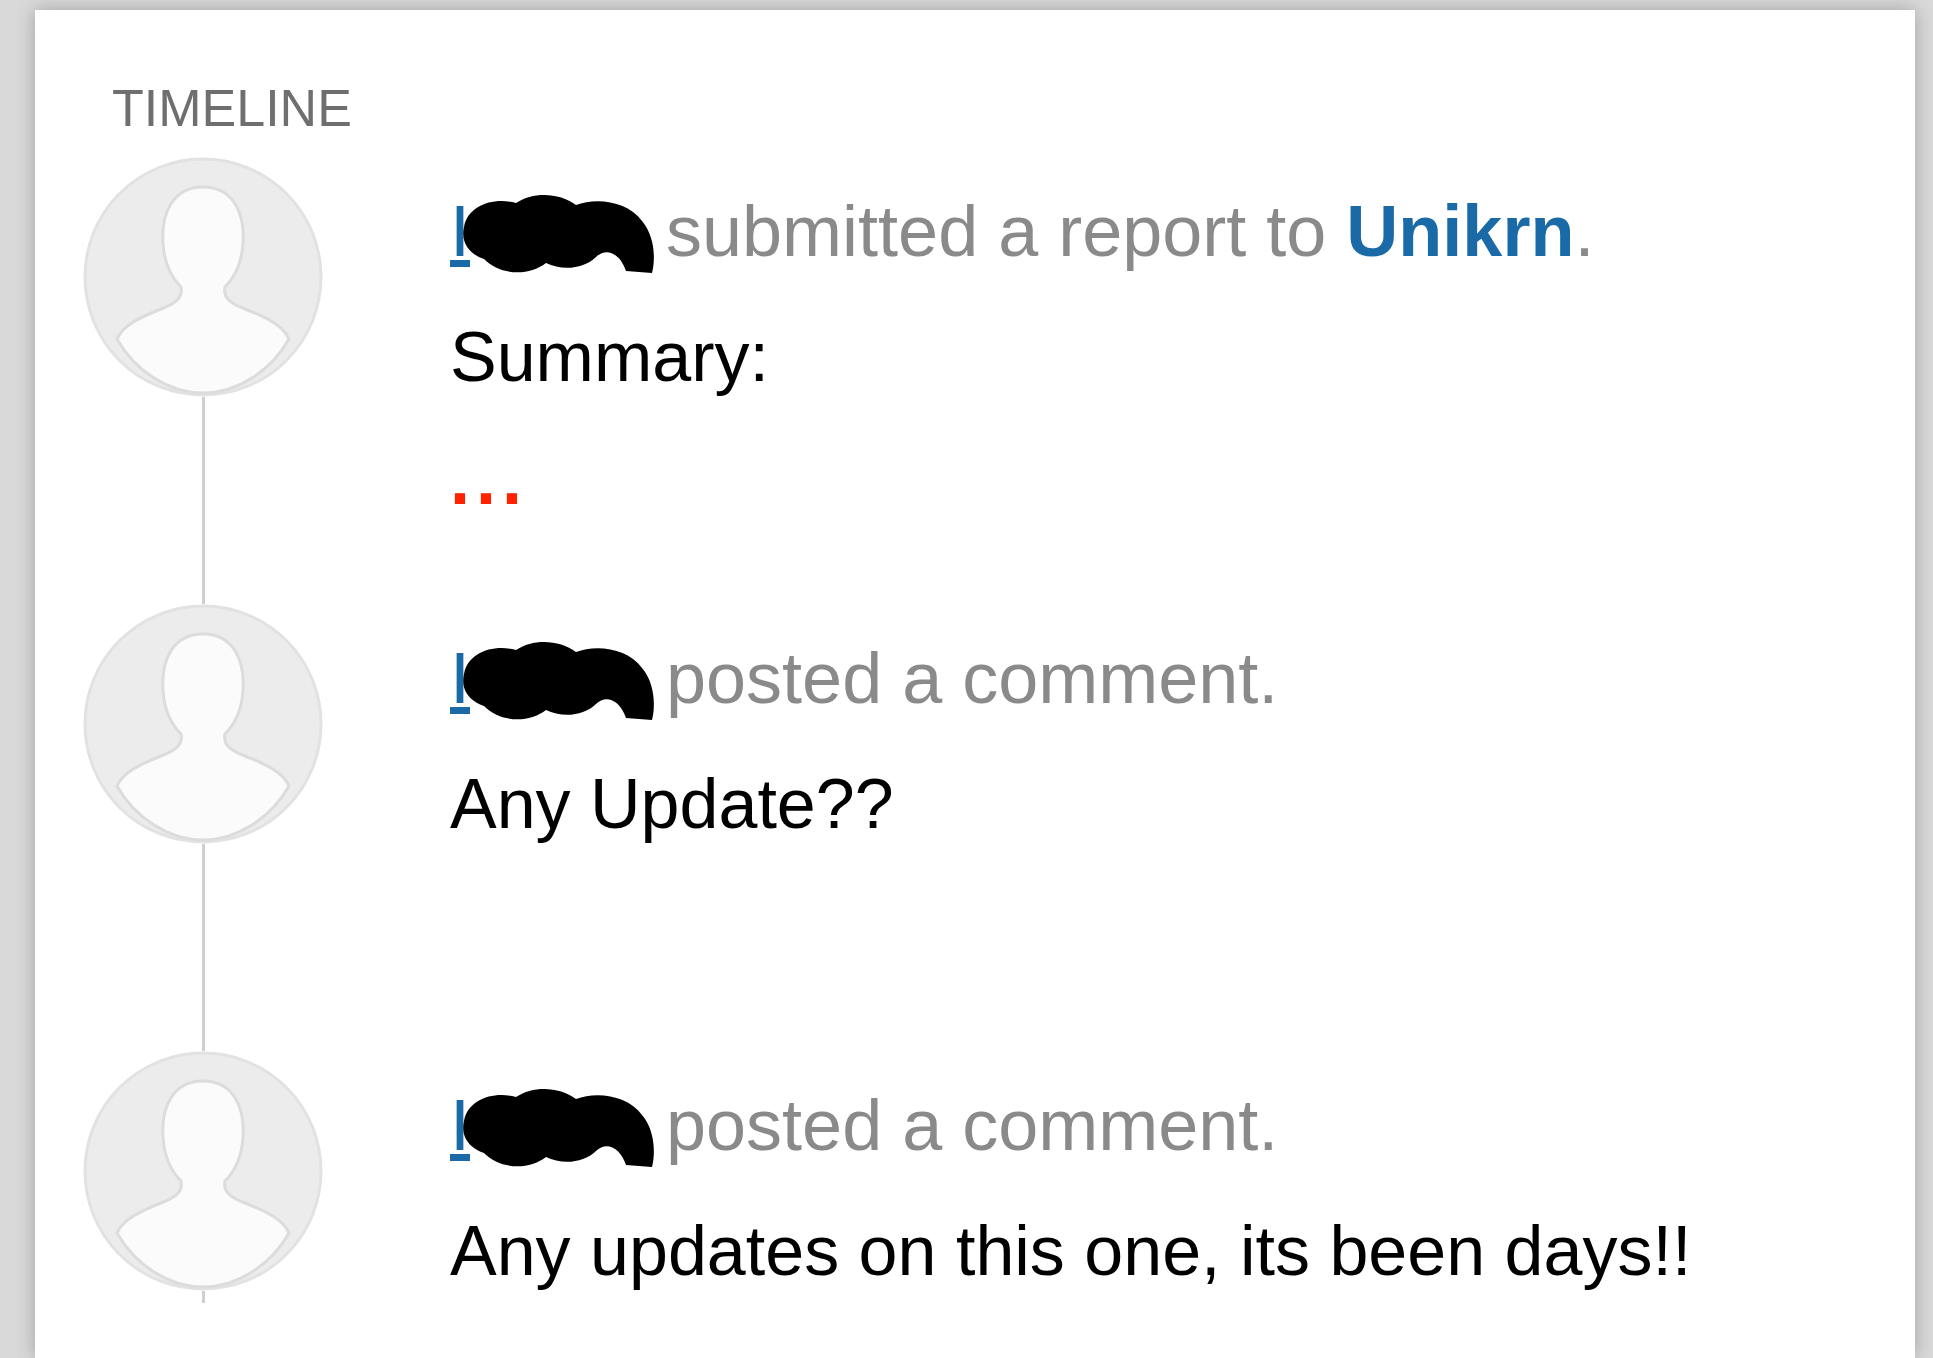 This screenshot has width=1933, height=1358. Describe the element at coordinates (1130, 231) in the screenshot. I see `event-description: submitted a report to Unikrn.` at that location.